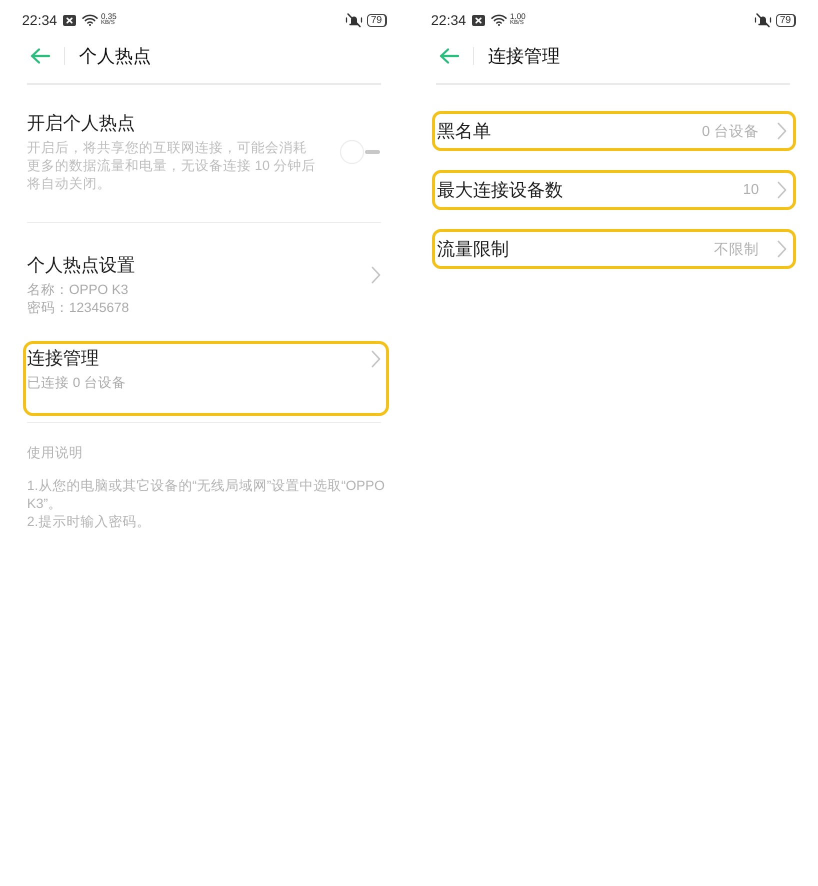  Describe the element at coordinates (63, 358) in the screenshot. I see `setting-title: 连接管理` at that location.